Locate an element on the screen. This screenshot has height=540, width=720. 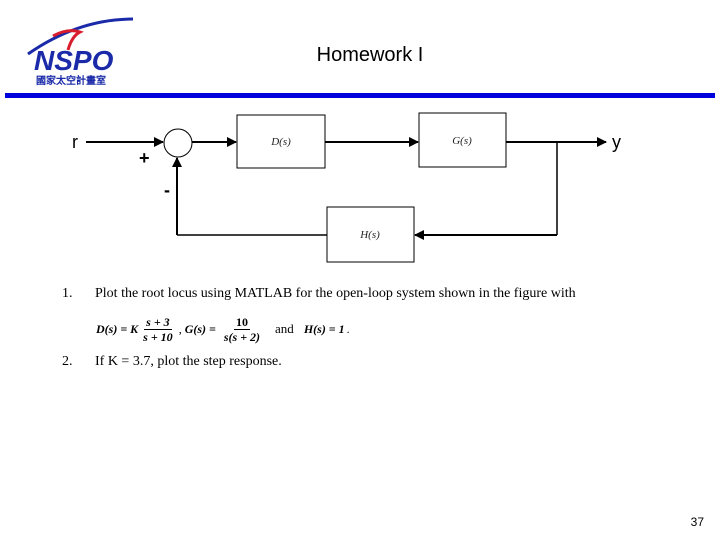
g-fraction: 10 s(s + 2) is located at coordinates (242, 329).